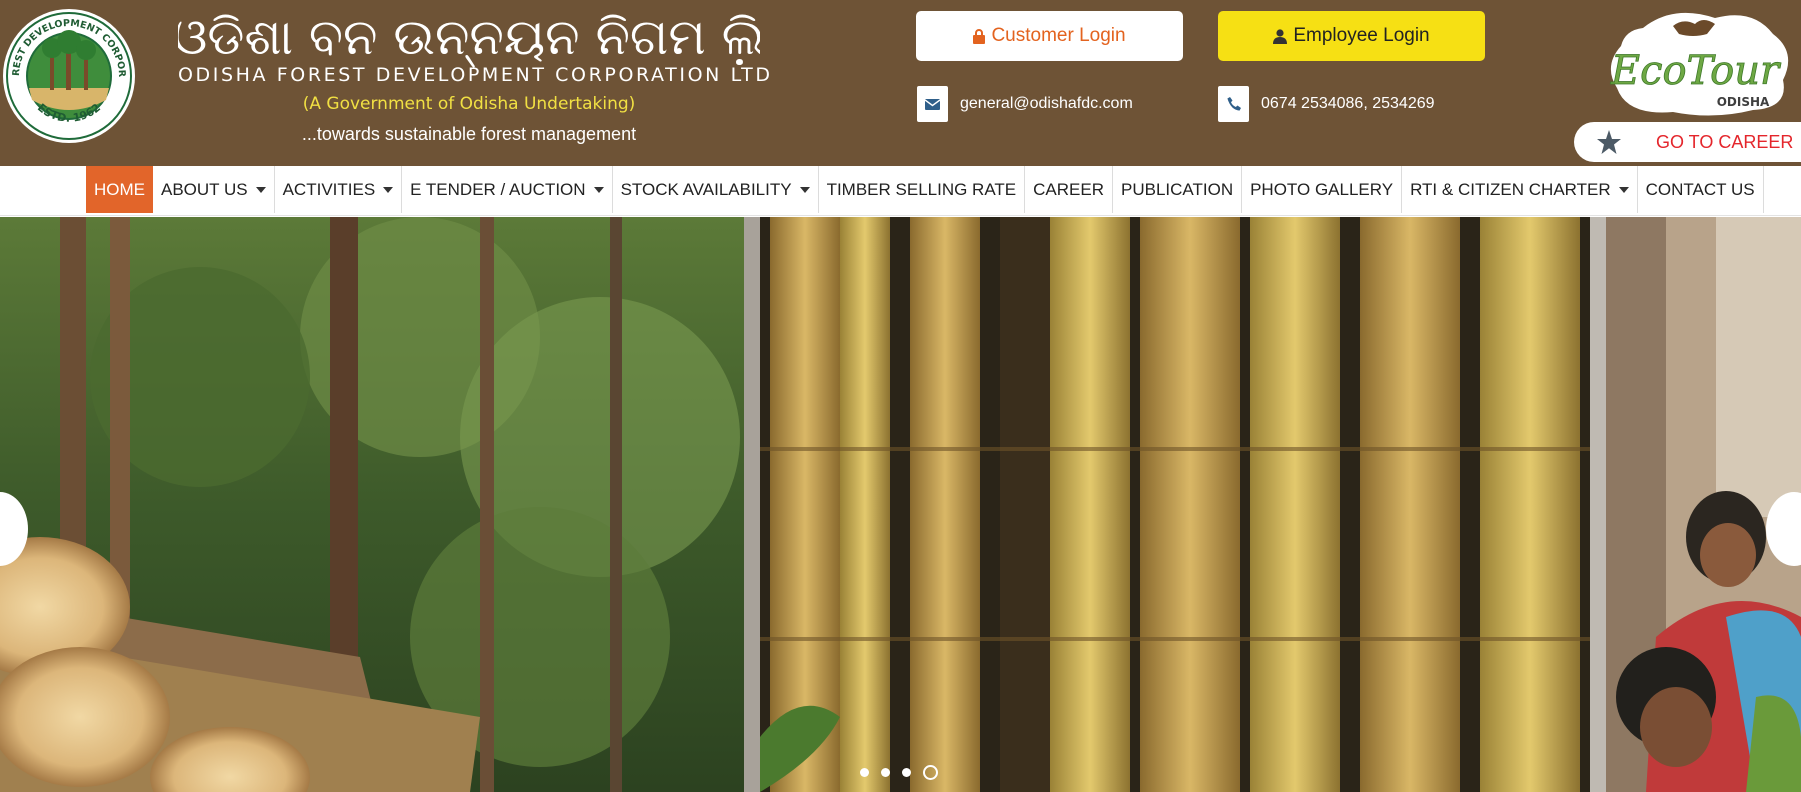 Image resolution: width=1801 pixels, height=792 pixels. I want to click on nav-e-tender-auction: E TENDER / AUCTION, so click(507, 189).